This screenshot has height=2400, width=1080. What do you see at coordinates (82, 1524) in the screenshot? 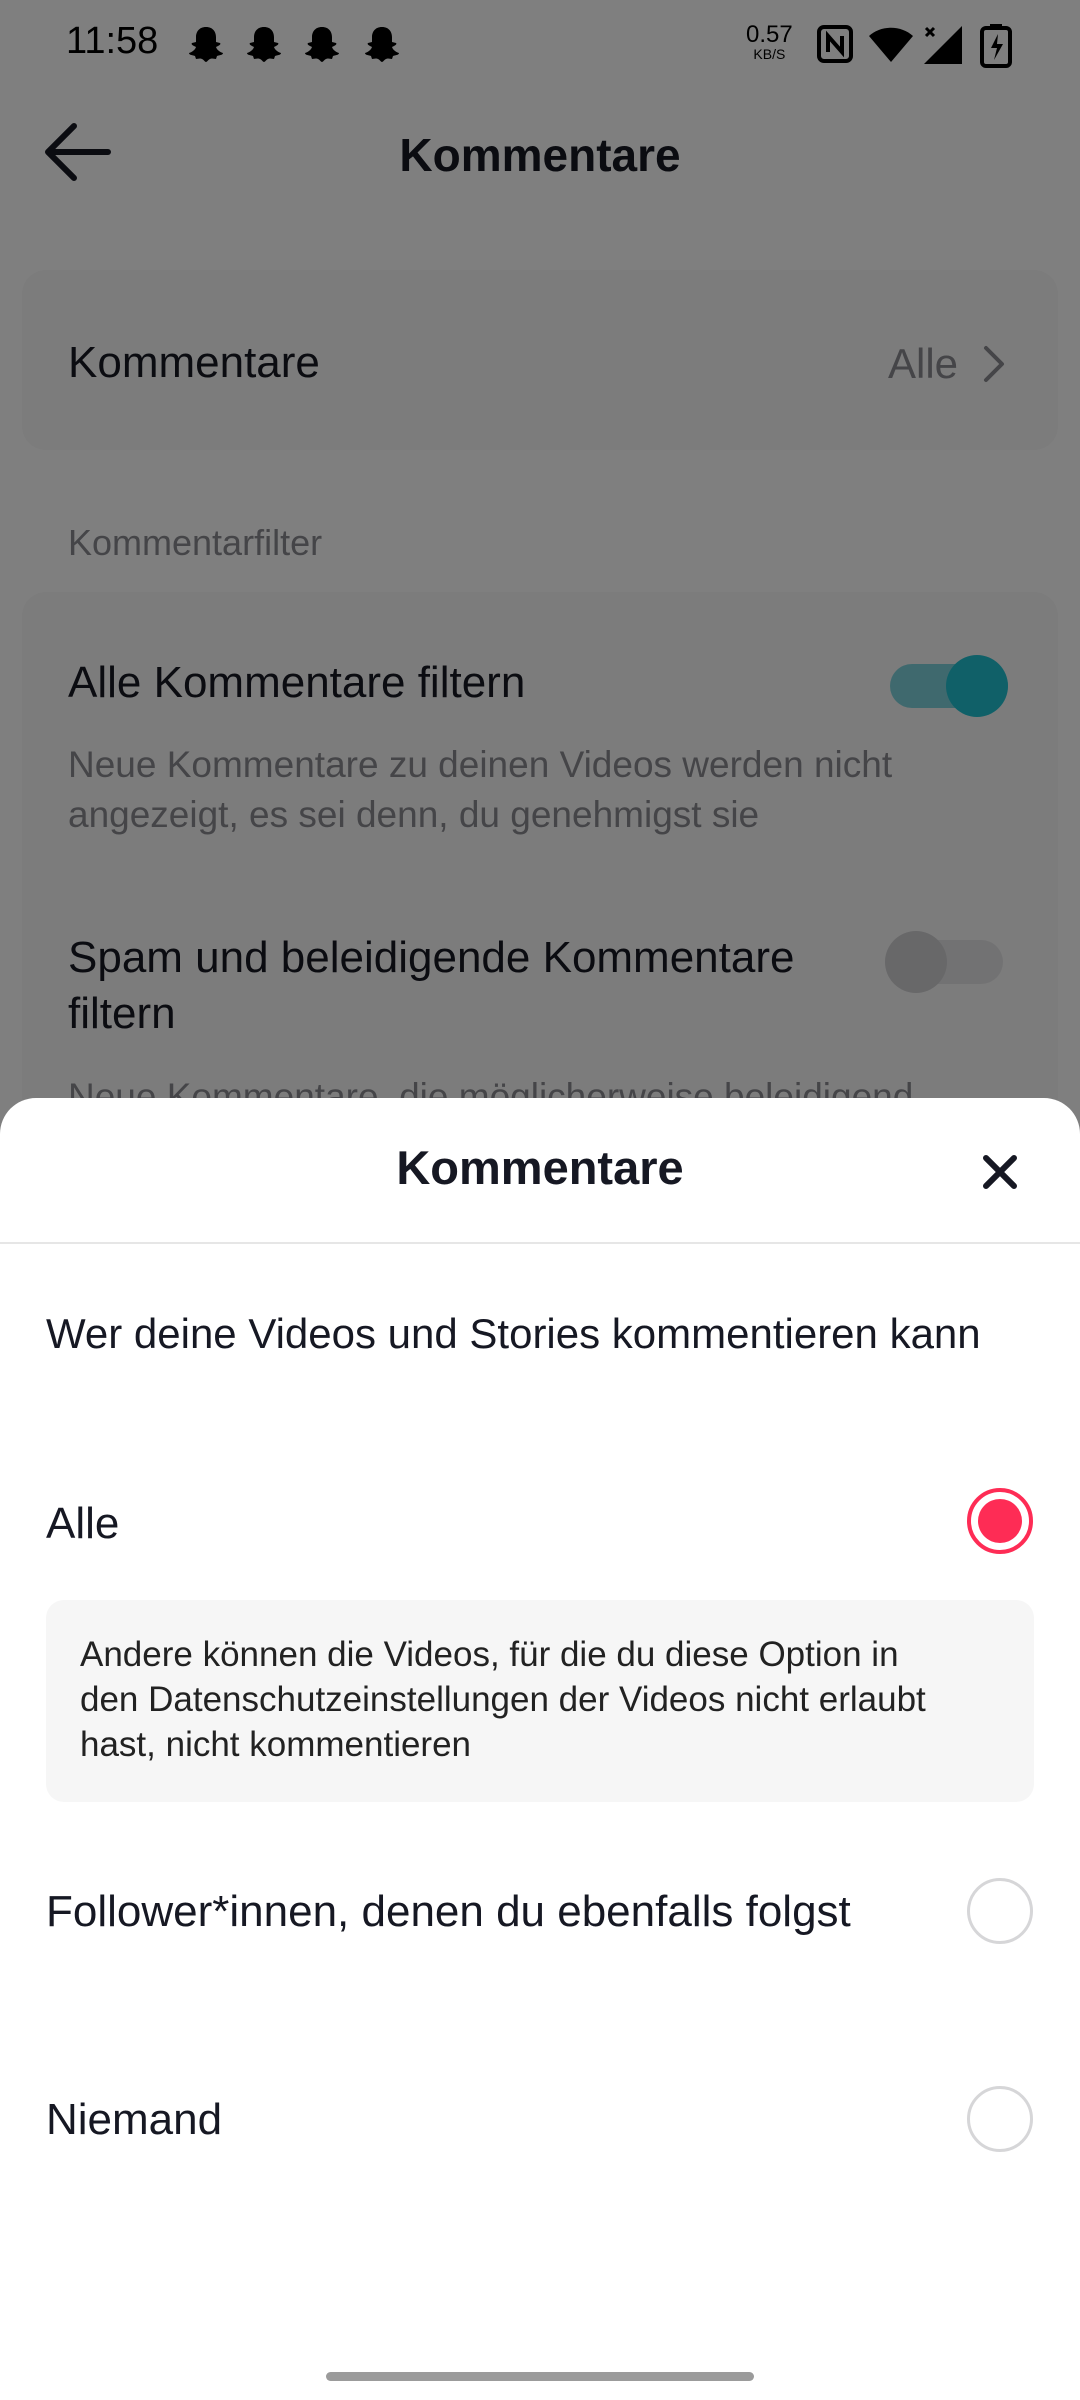
I see `option-everyone-label: Alle` at bounding box center [82, 1524].